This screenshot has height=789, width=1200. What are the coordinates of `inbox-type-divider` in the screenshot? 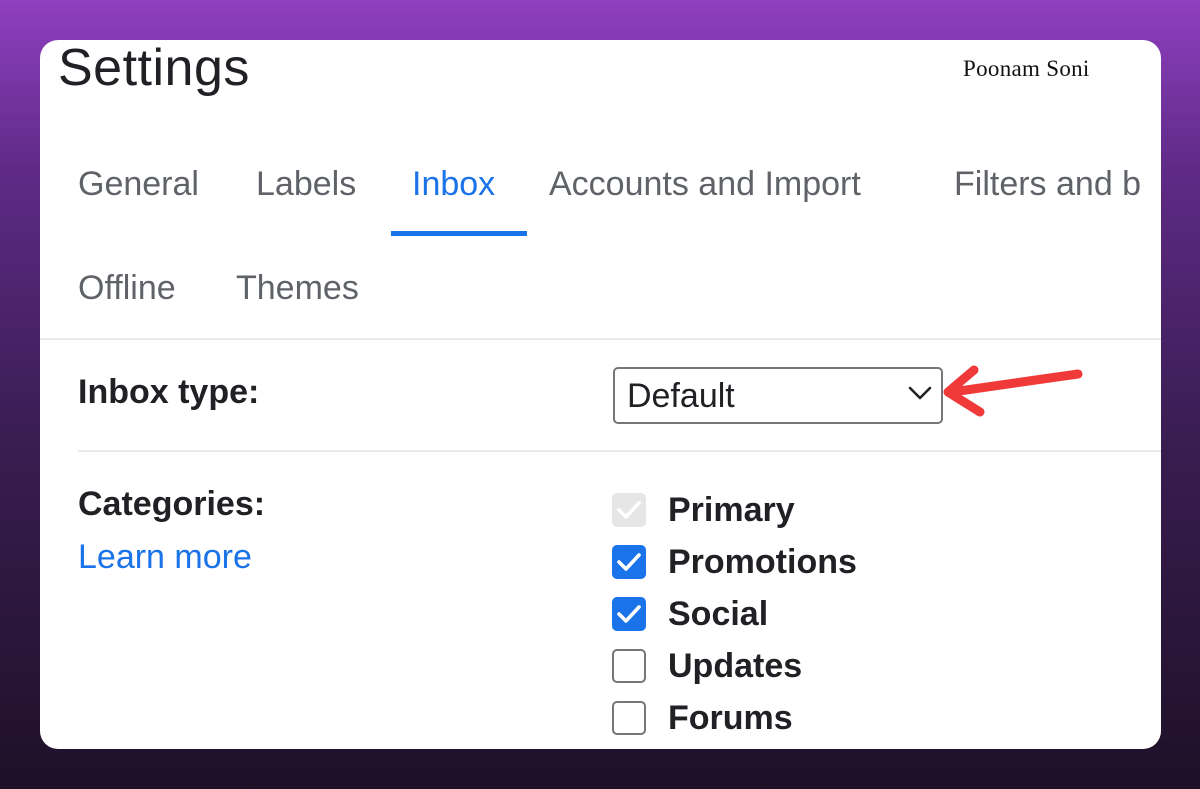 It's located at (619, 451).